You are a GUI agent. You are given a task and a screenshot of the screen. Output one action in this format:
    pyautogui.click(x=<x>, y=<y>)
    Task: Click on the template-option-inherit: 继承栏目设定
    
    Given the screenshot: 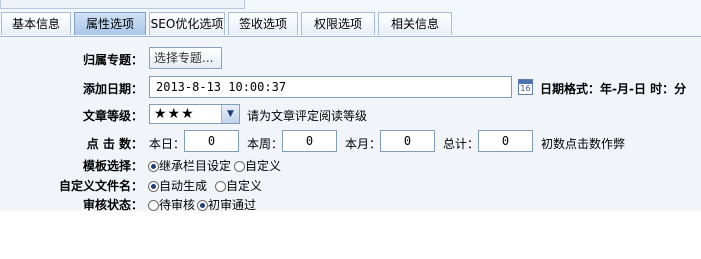 What is the action you would take?
    pyautogui.click(x=189, y=165)
    